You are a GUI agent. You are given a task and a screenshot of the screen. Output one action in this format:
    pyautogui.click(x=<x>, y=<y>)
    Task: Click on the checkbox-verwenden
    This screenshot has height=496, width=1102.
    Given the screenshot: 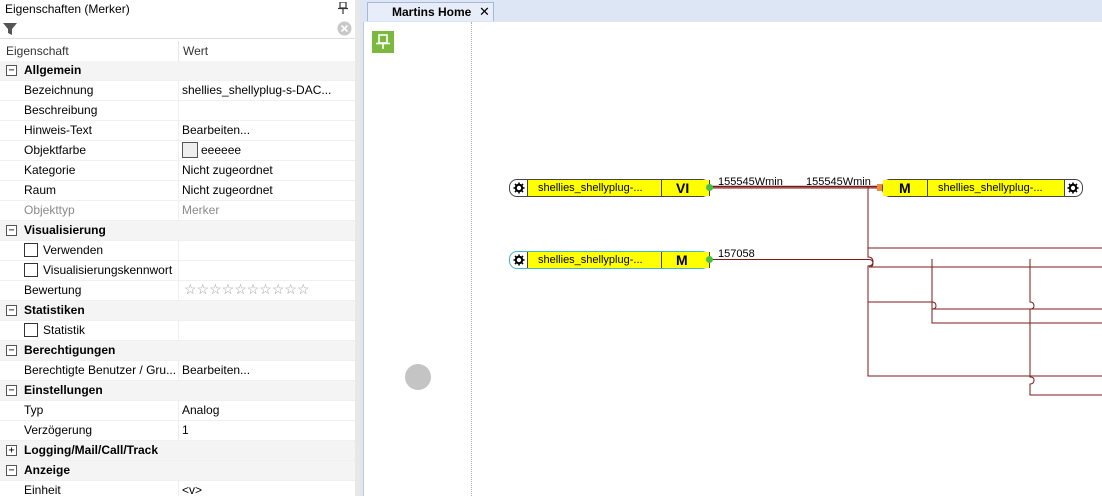 What is the action you would take?
    pyautogui.click(x=31, y=250)
    